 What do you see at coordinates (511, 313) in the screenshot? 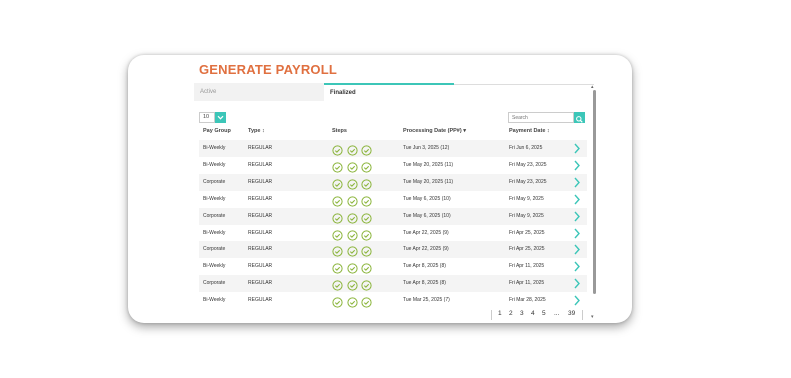
I see `page-link: 2` at bounding box center [511, 313].